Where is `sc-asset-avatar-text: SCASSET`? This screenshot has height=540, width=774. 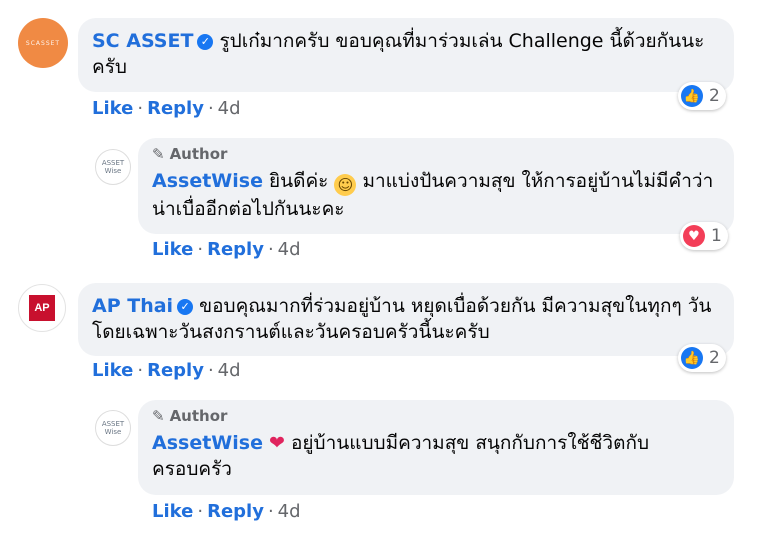 sc-asset-avatar-text: SCASSET is located at coordinates (43, 43).